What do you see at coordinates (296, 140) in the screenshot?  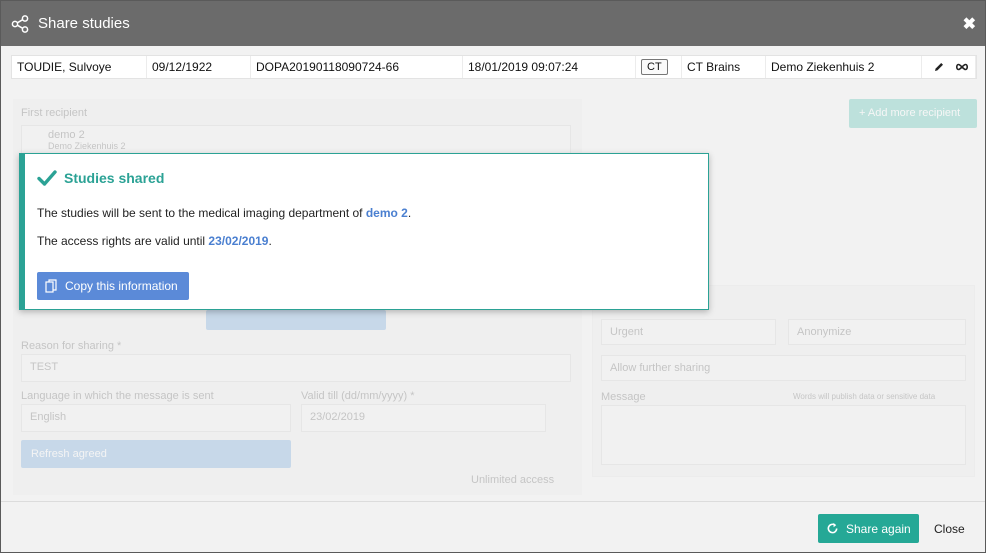 I see `recipient-box: demo 2 Demo Ziekenhuis 2` at bounding box center [296, 140].